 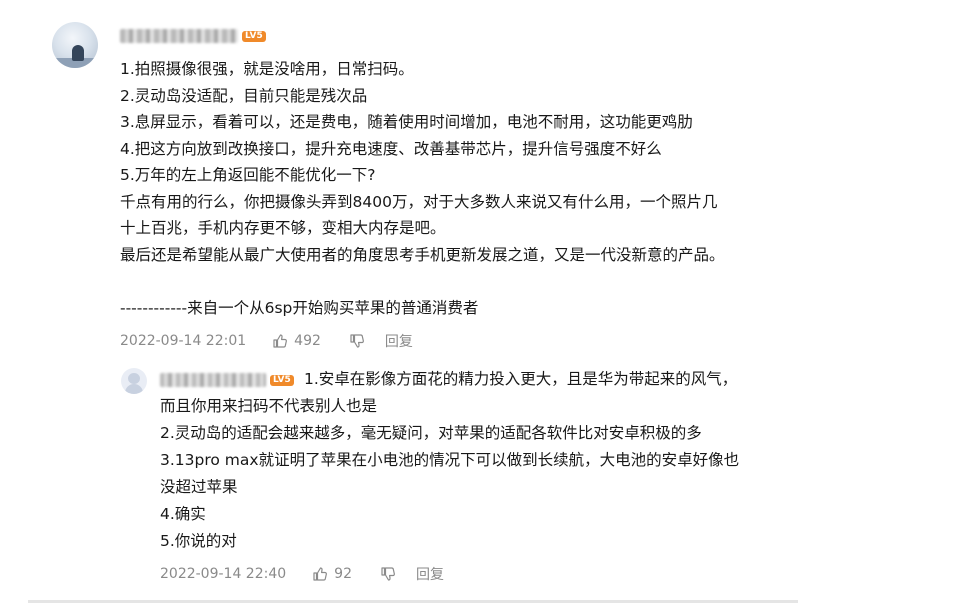 I want to click on reply-line: 没超过苹果, so click(x=199, y=487).